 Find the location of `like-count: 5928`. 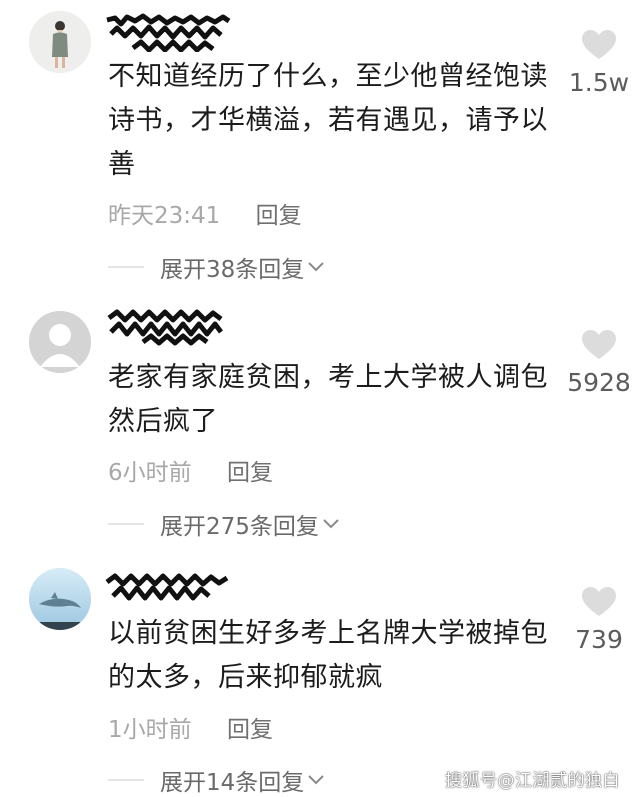

like-count: 5928 is located at coordinates (599, 382).